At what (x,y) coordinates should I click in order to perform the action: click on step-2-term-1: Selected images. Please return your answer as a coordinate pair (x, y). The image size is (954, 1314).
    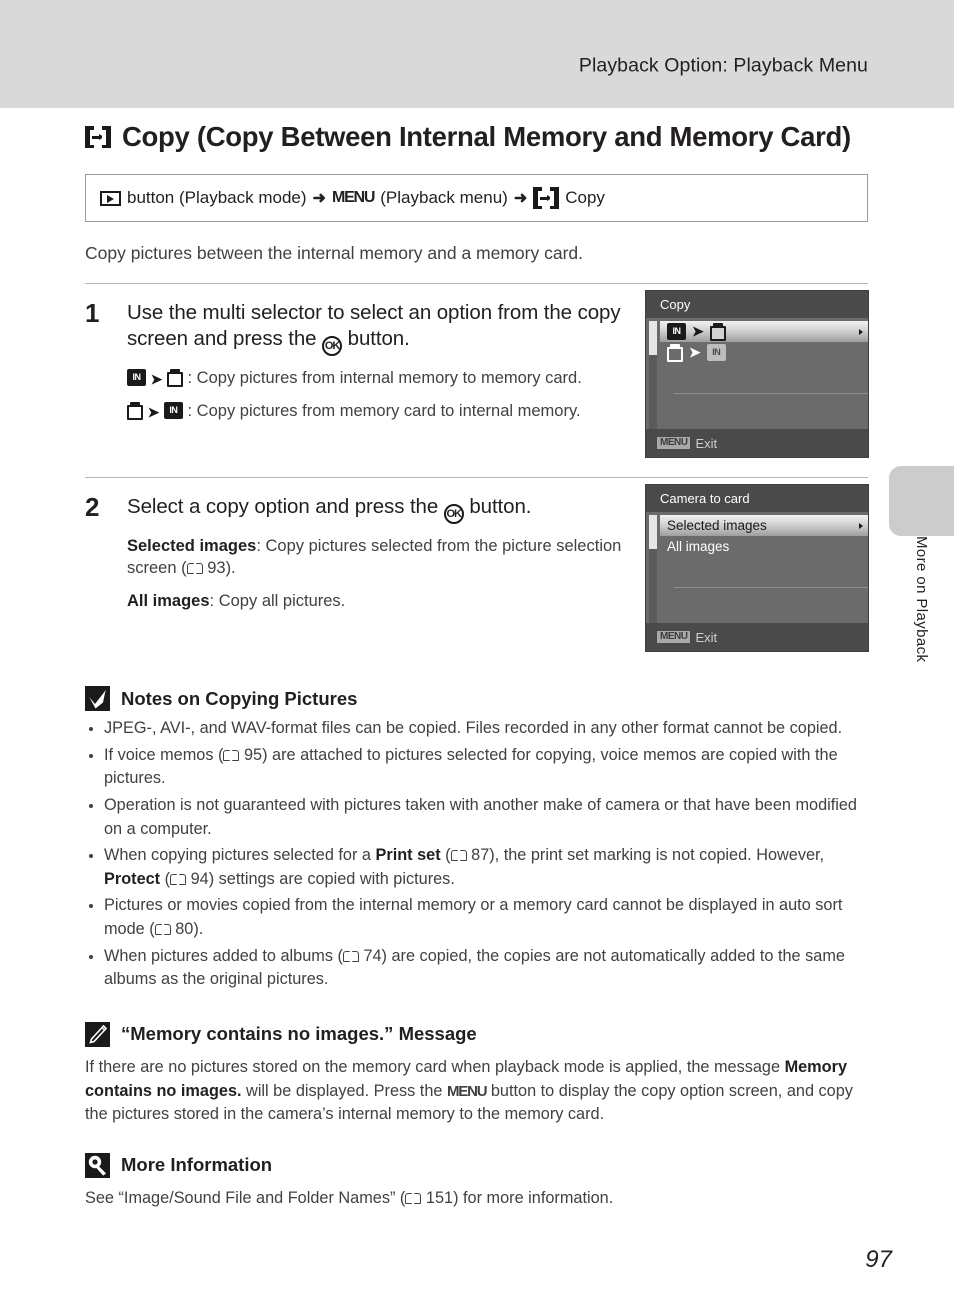
    Looking at the image, I should click on (192, 546).